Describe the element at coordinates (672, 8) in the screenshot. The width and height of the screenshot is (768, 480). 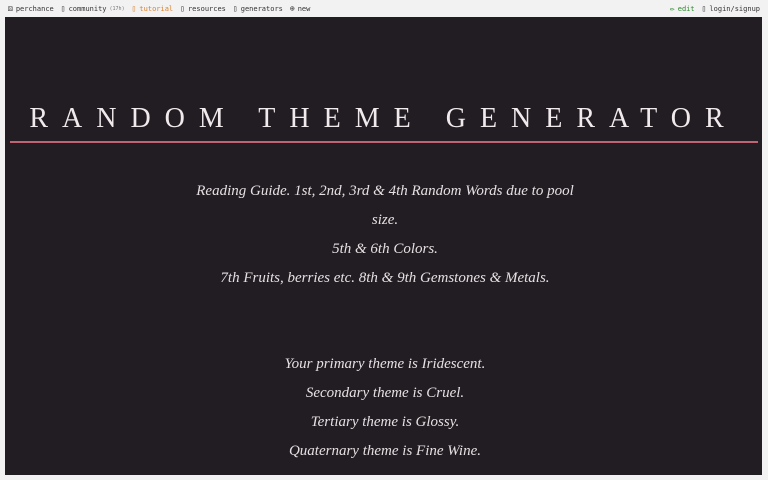
I see `pencil-icon: ✏` at that location.